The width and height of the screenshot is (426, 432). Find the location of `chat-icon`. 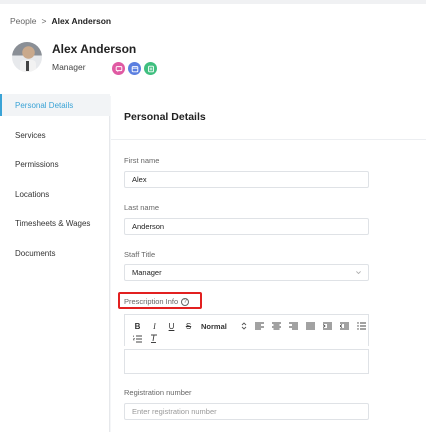

chat-icon is located at coordinates (118, 68).